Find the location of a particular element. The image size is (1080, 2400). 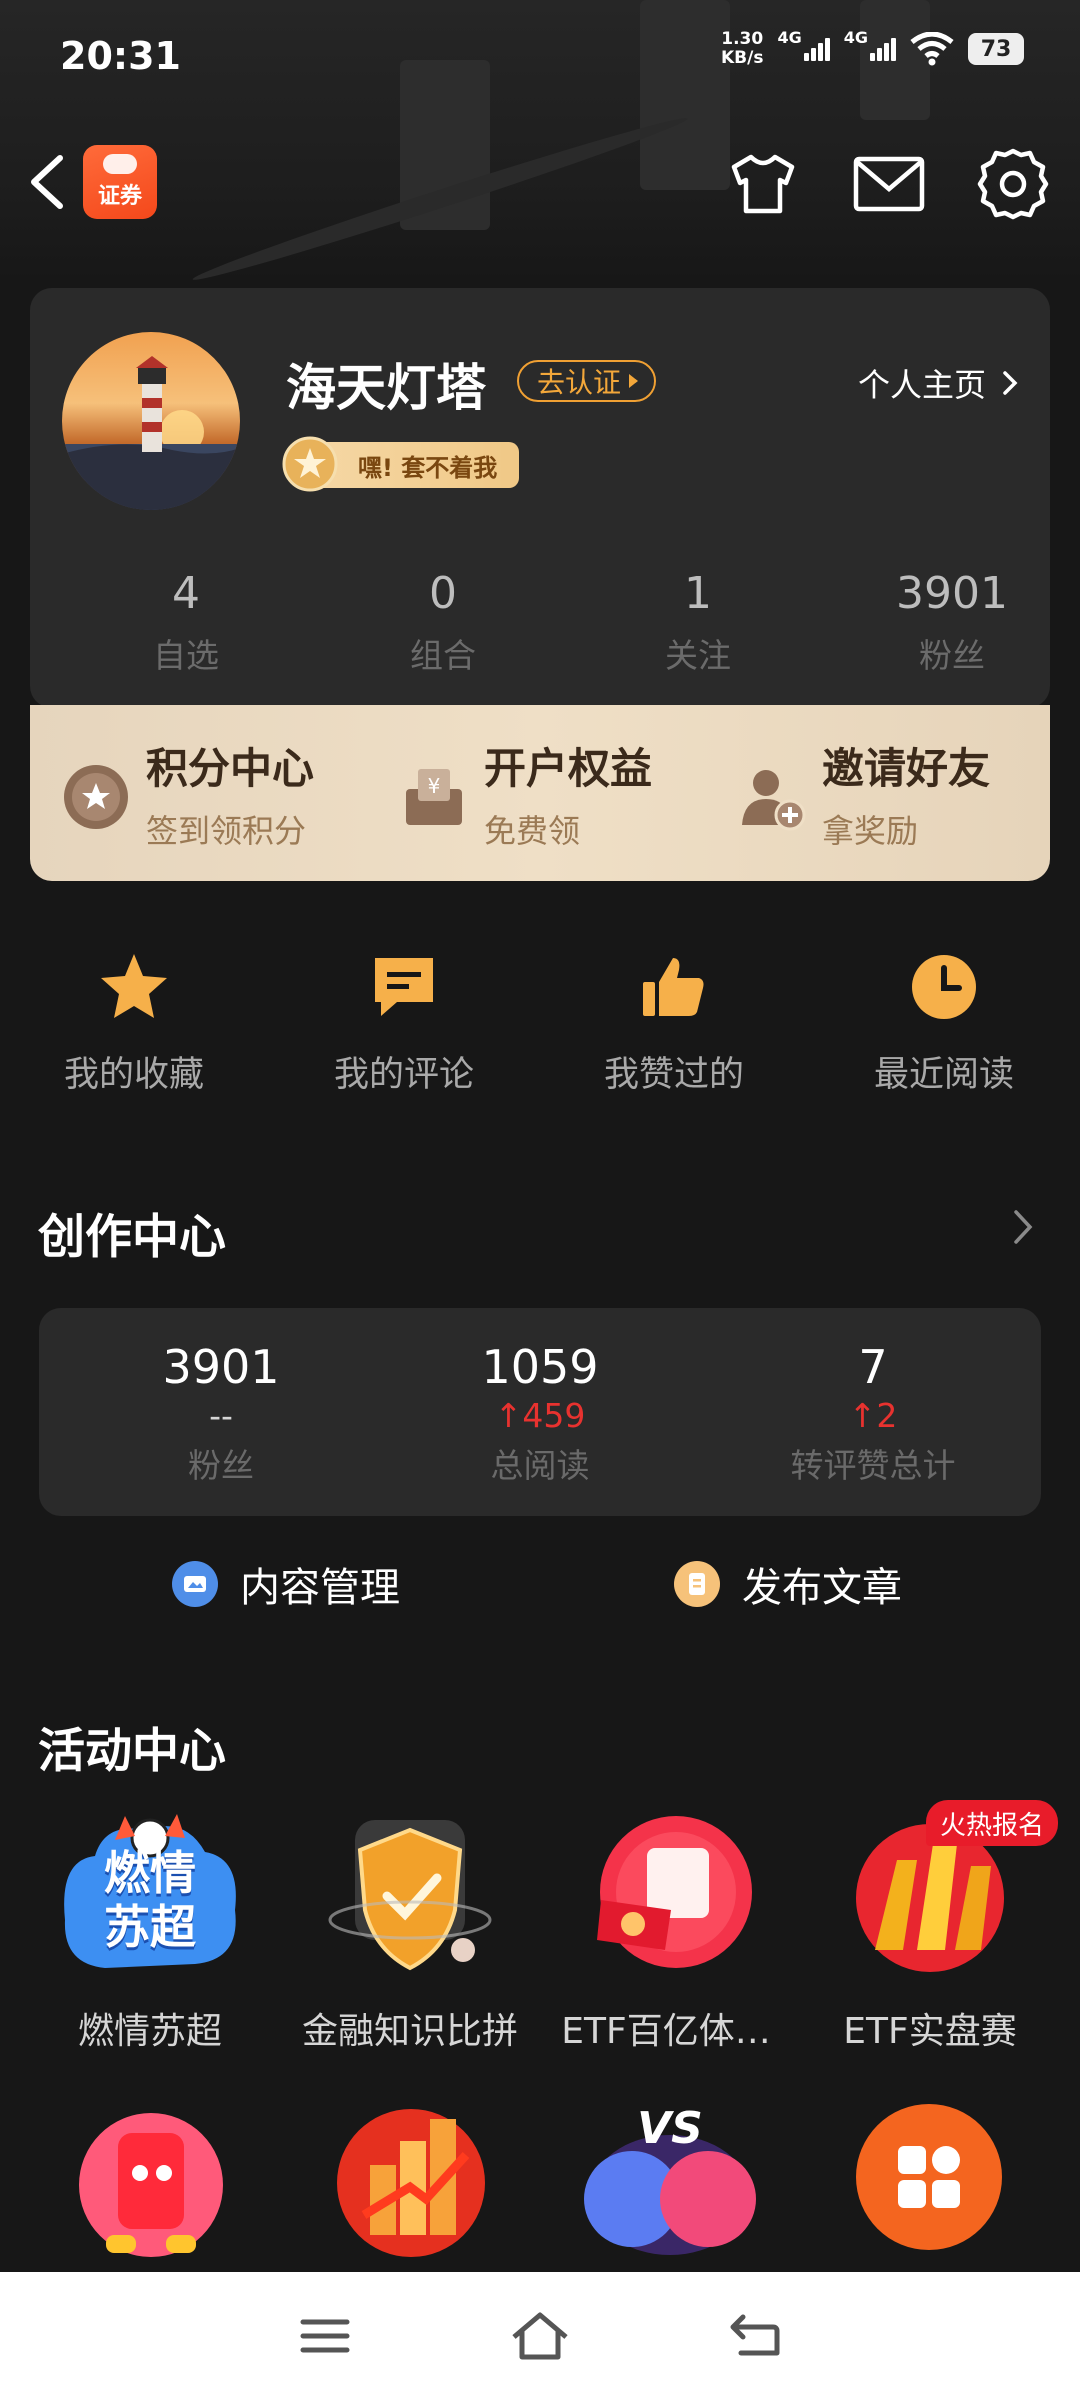

hot-signup-tag: 火热报名 is located at coordinates (992, 1823).